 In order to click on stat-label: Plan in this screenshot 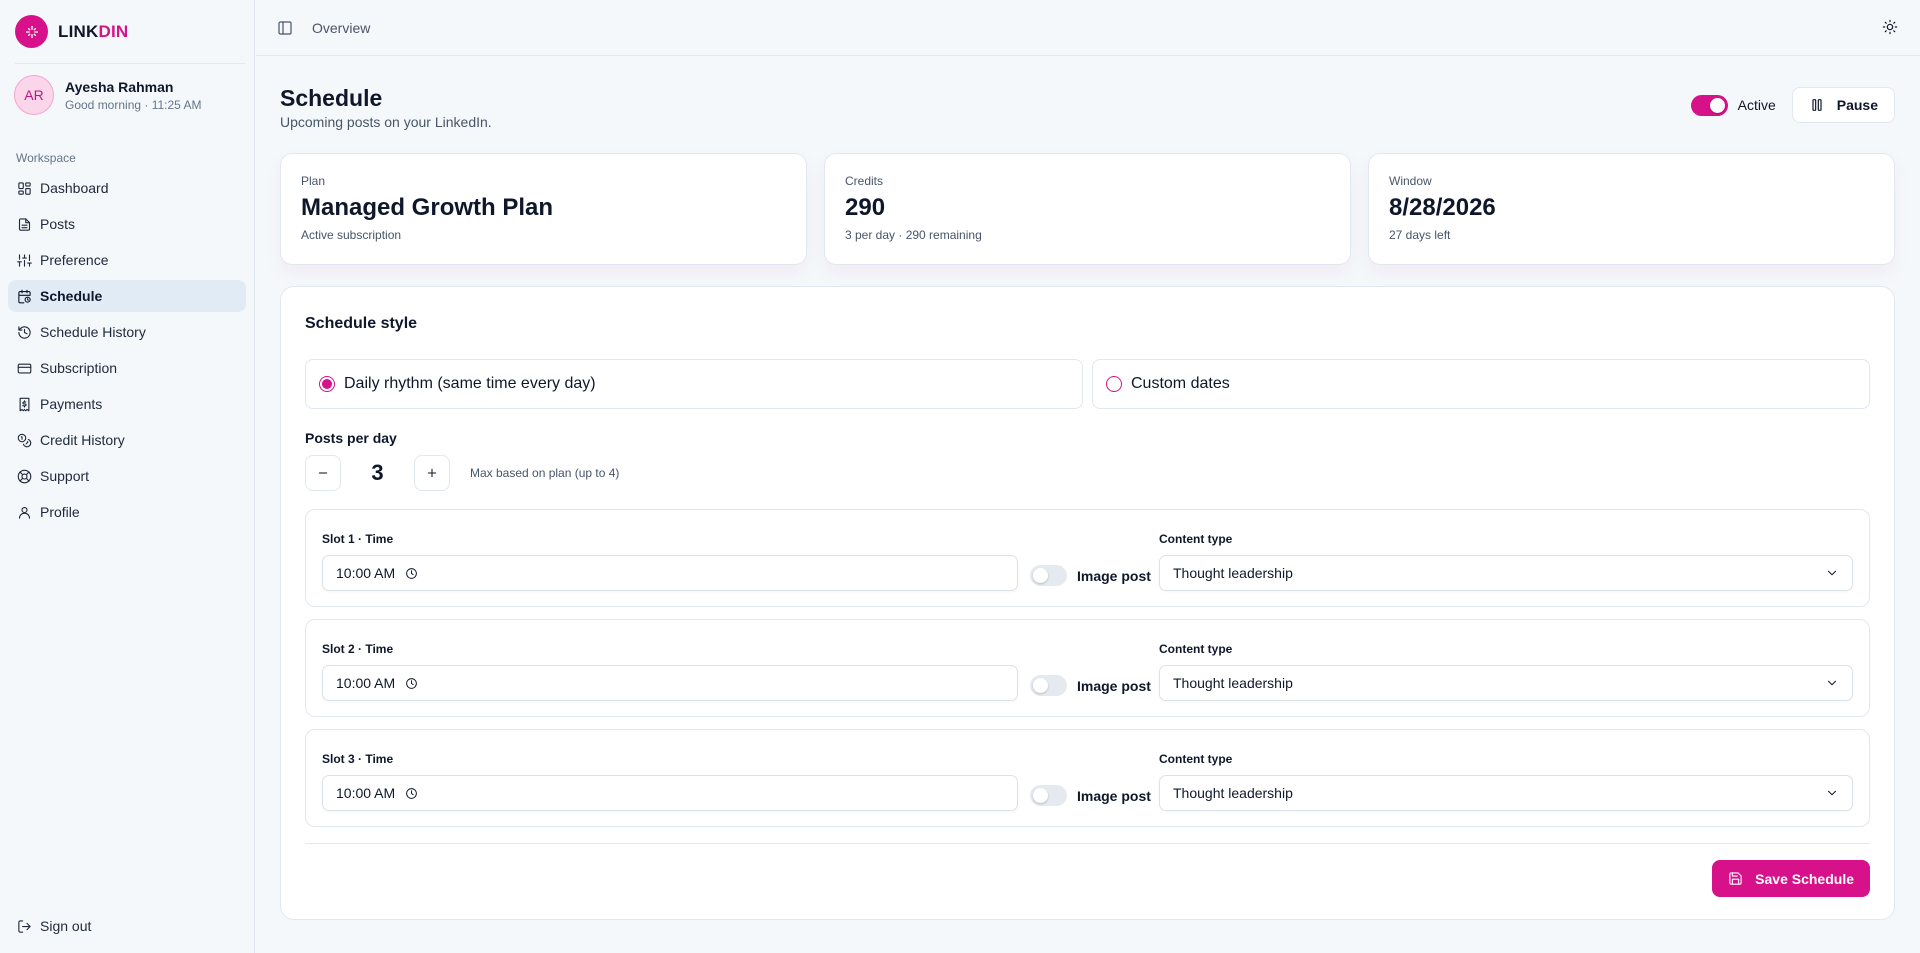, I will do `click(313, 181)`.